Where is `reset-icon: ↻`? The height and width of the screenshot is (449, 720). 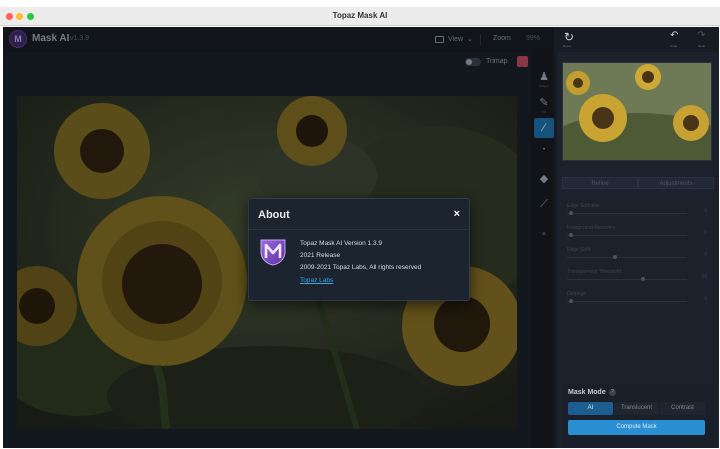 reset-icon: ↻ is located at coordinates (569, 37).